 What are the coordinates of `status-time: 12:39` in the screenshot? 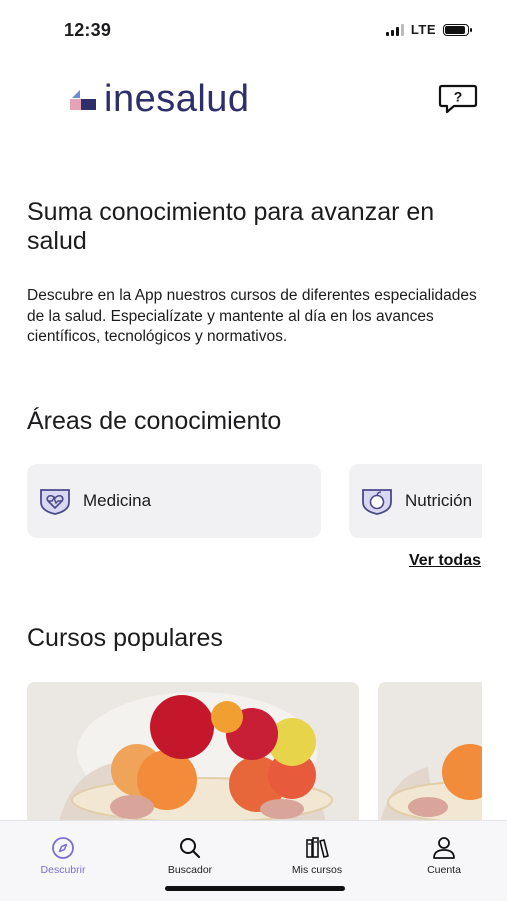 It's located at (88, 30).